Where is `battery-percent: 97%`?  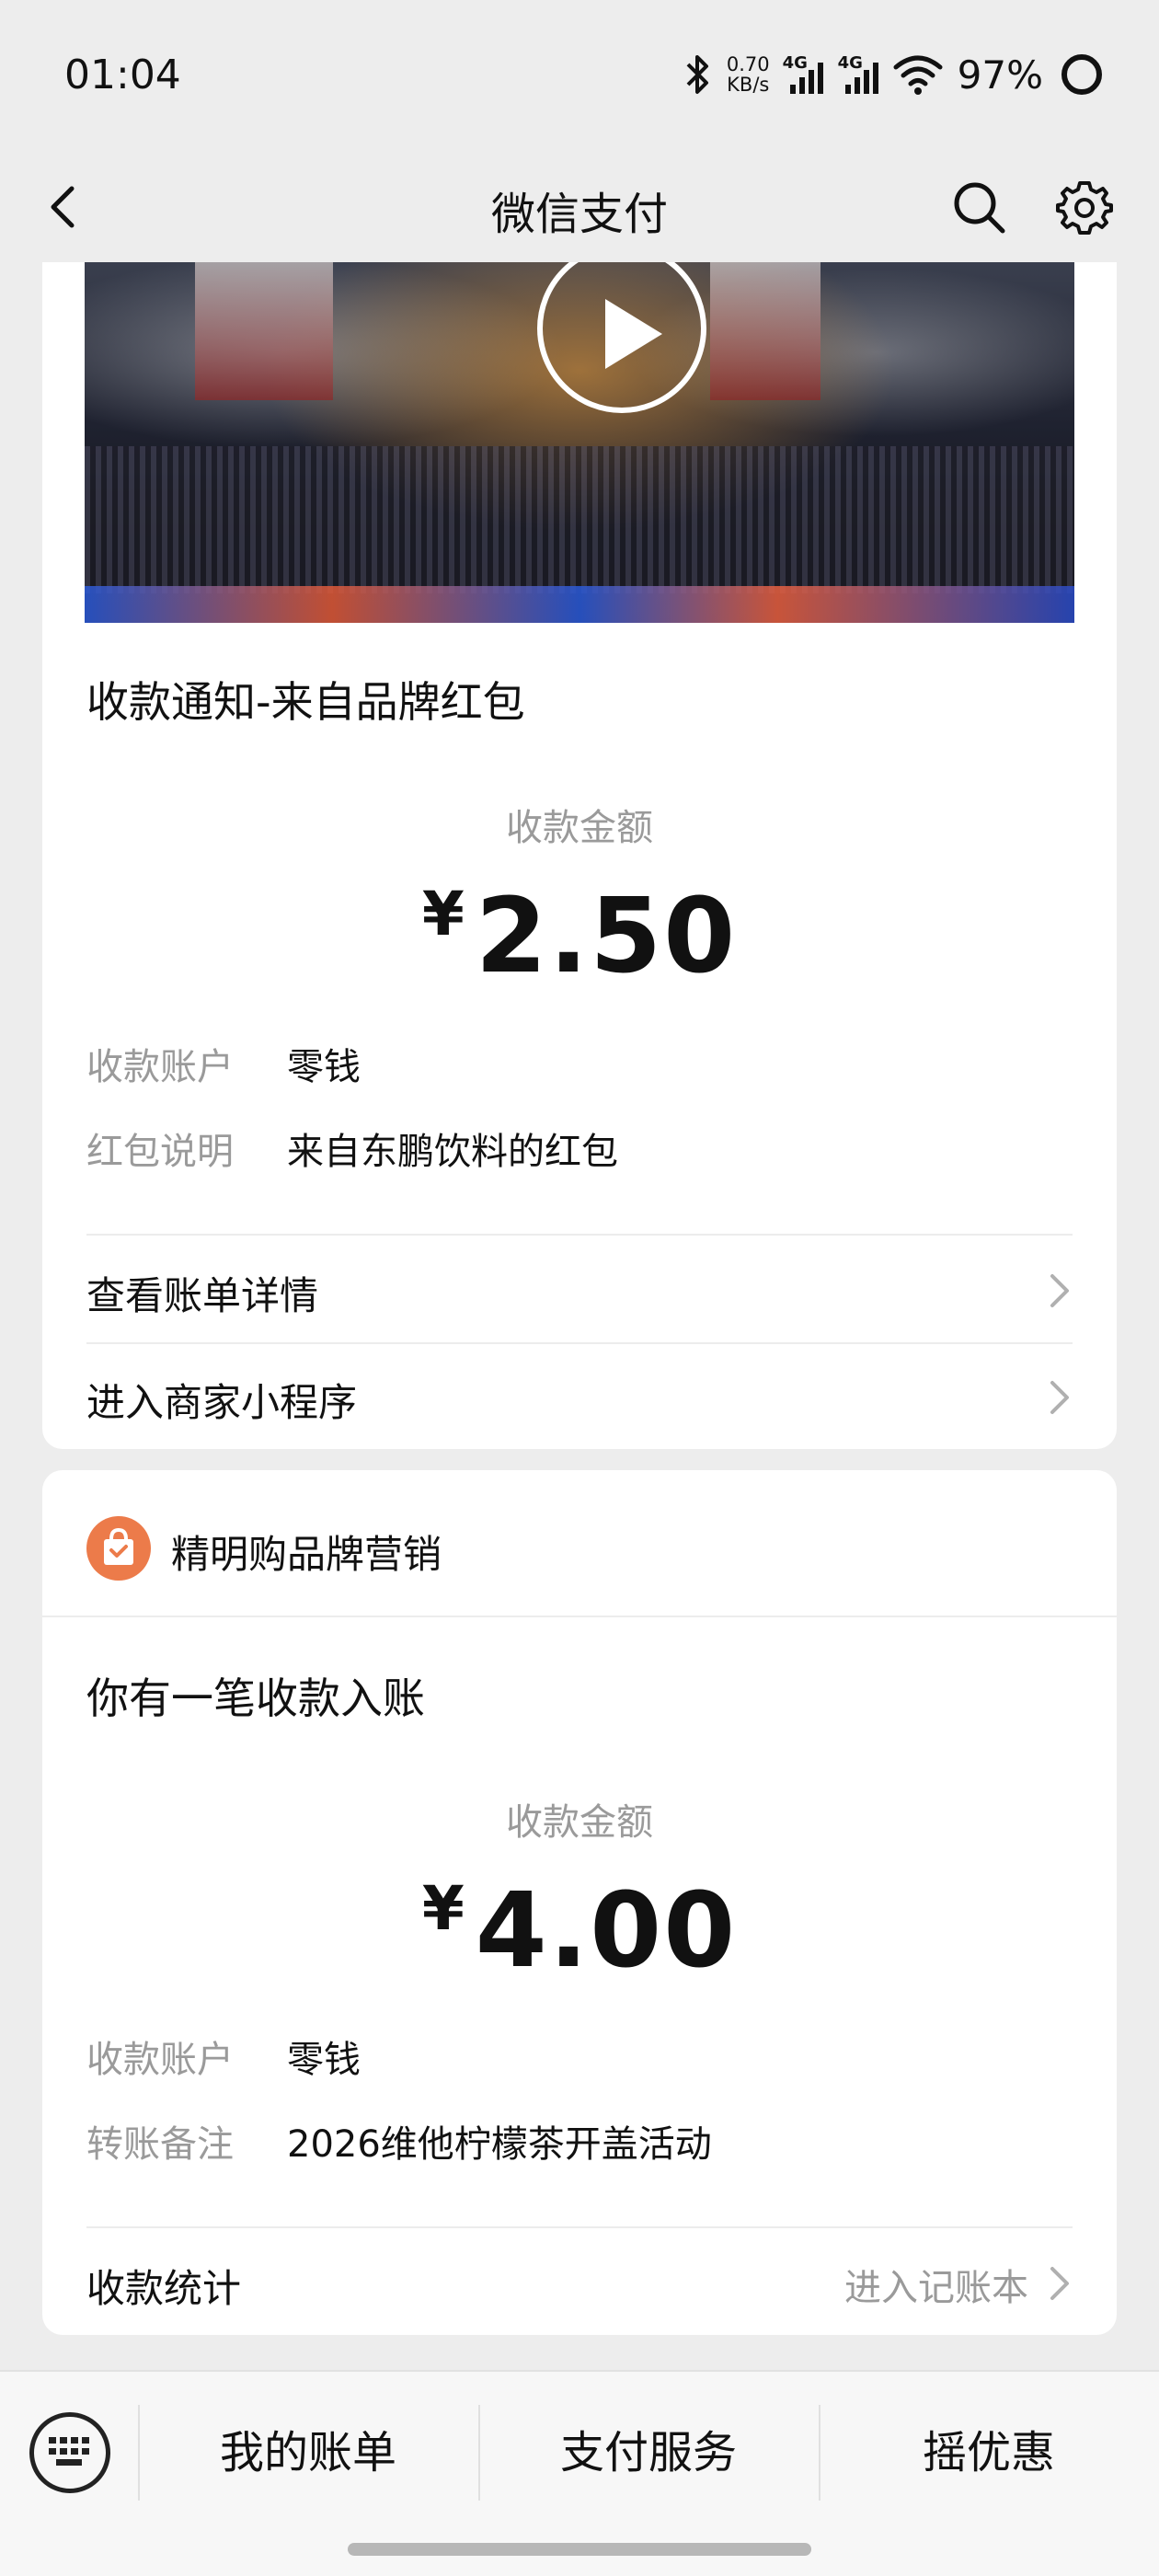
battery-percent: 97% is located at coordinates (1000, 75).